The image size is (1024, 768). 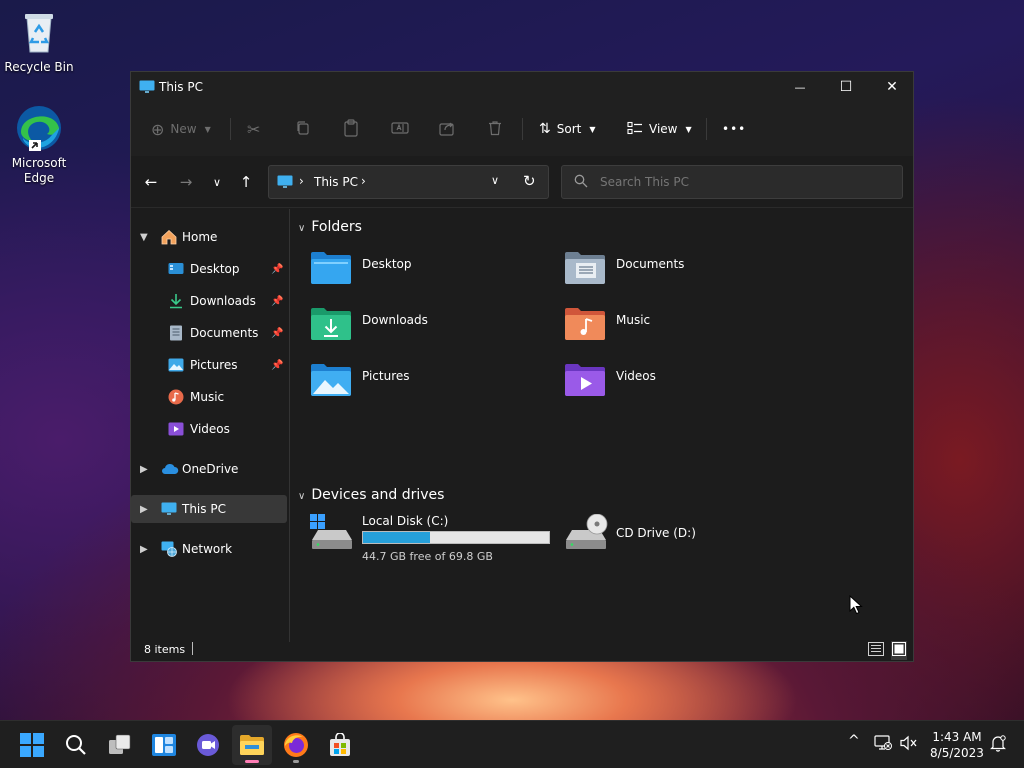 I want to click on delete-button, so click(x=495, y=129).